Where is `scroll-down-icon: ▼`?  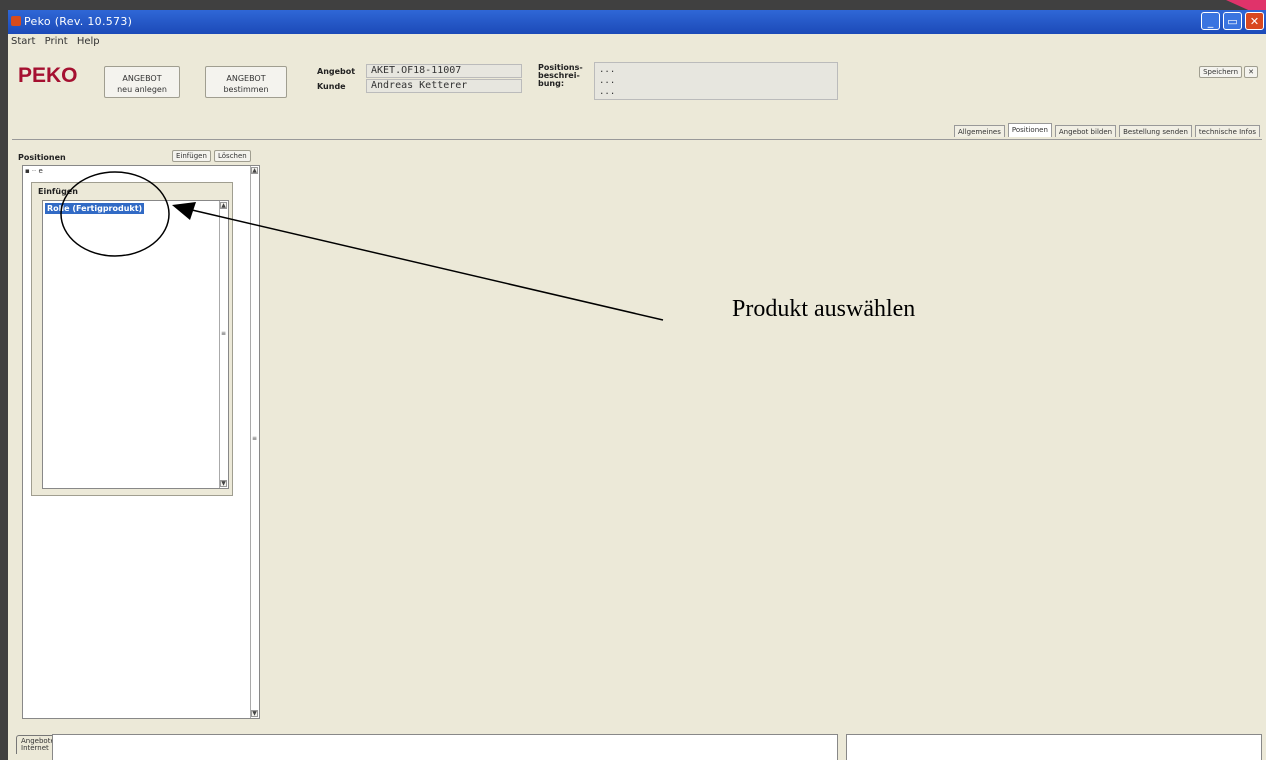
scroll-down-icon: ▼ is located at coordinates (254, 713).